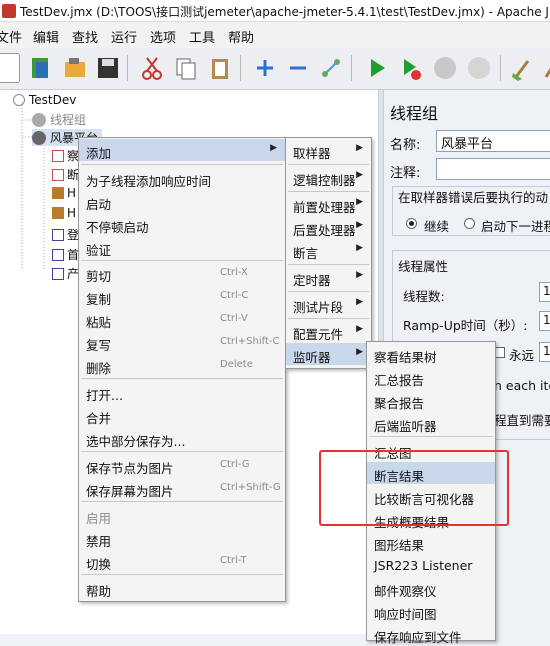 The height and width of the screenshot is (646, 550). What do you see at coordinates (405, 173) in the screenshot?
I see `comment-label: 注释:` at bounding box center [405, 173].